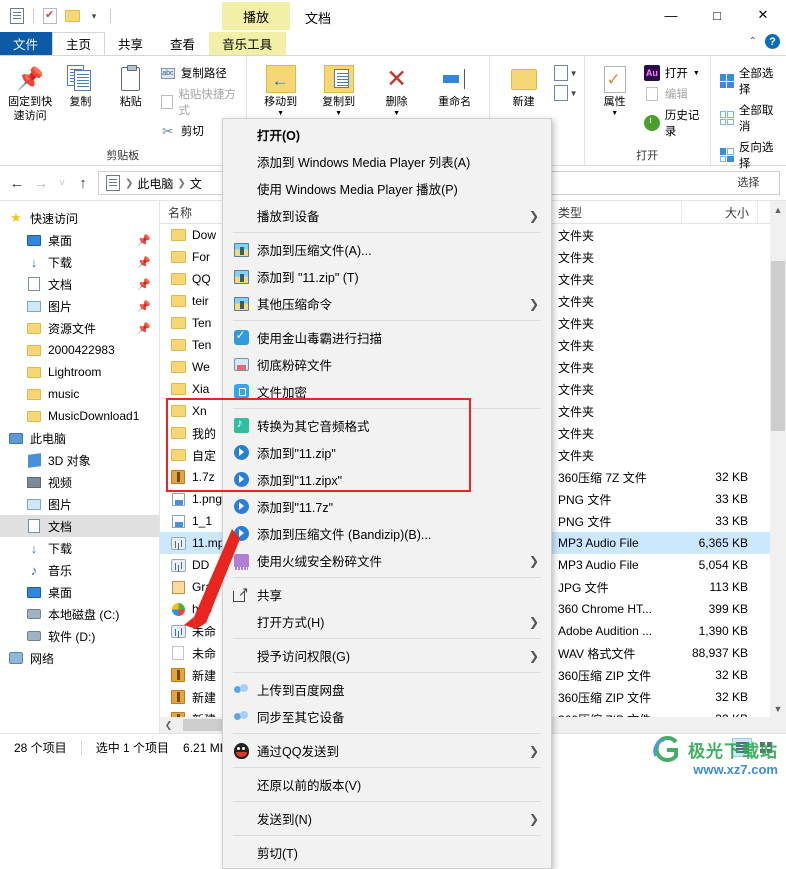  What do you see at coordinates (753, 41) in the screenshot?
I see `chevron-up-icon: ⌃` at bounding box center [753, 41].